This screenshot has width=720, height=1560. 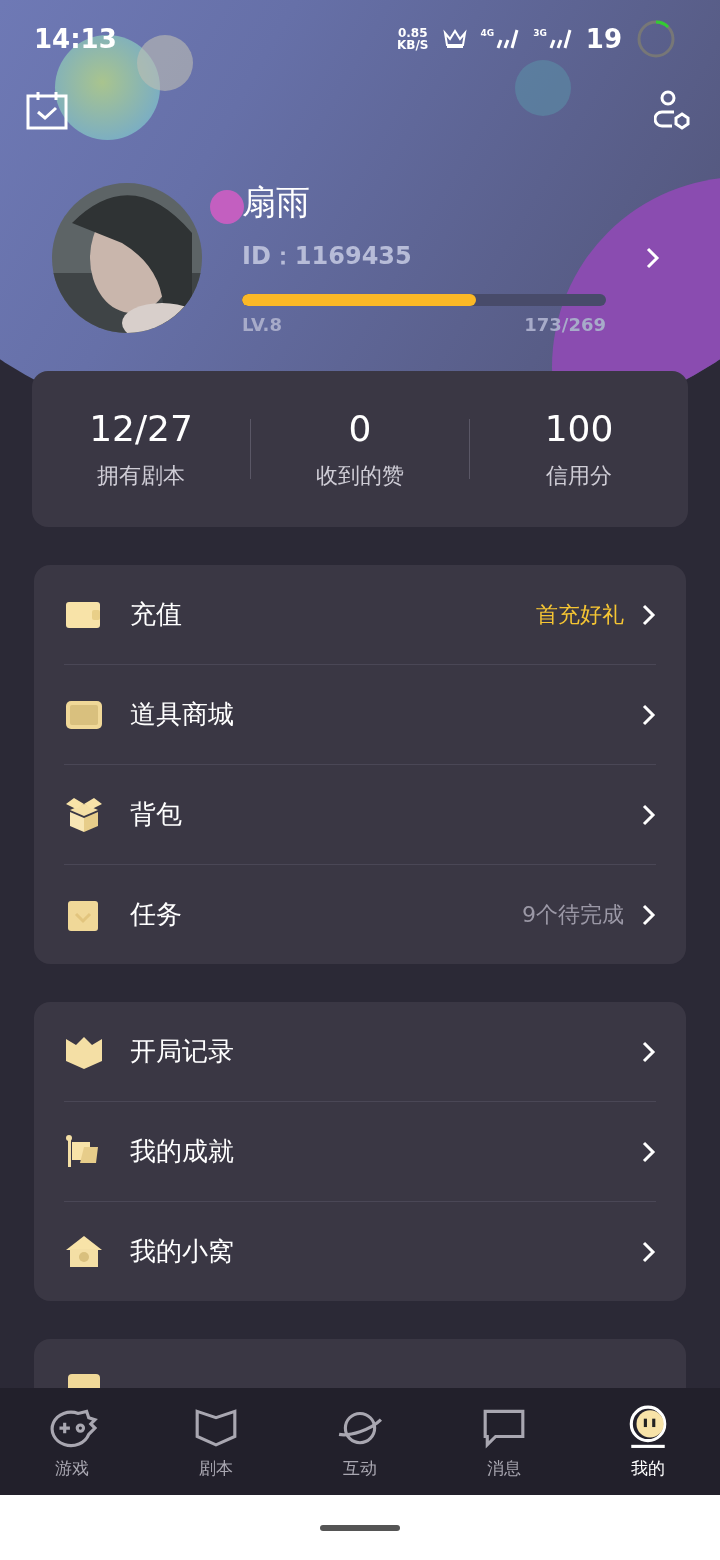 I want to click on menu-item: 背包, so click(x=386, y=814).